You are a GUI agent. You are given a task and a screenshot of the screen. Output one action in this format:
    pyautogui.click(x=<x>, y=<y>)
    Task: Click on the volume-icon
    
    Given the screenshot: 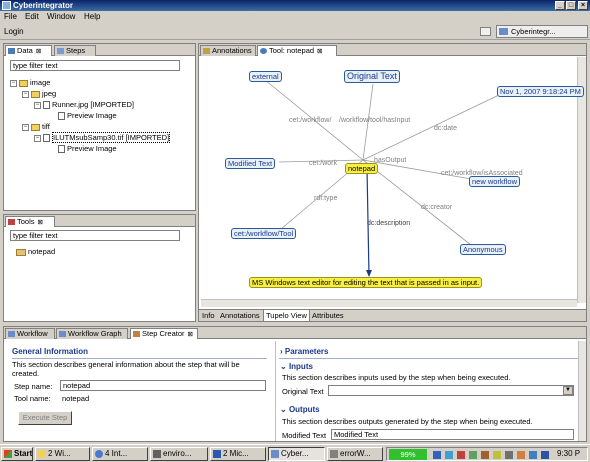 What is the action you would take?
    pyautogui.click(x=533, y=455)
    